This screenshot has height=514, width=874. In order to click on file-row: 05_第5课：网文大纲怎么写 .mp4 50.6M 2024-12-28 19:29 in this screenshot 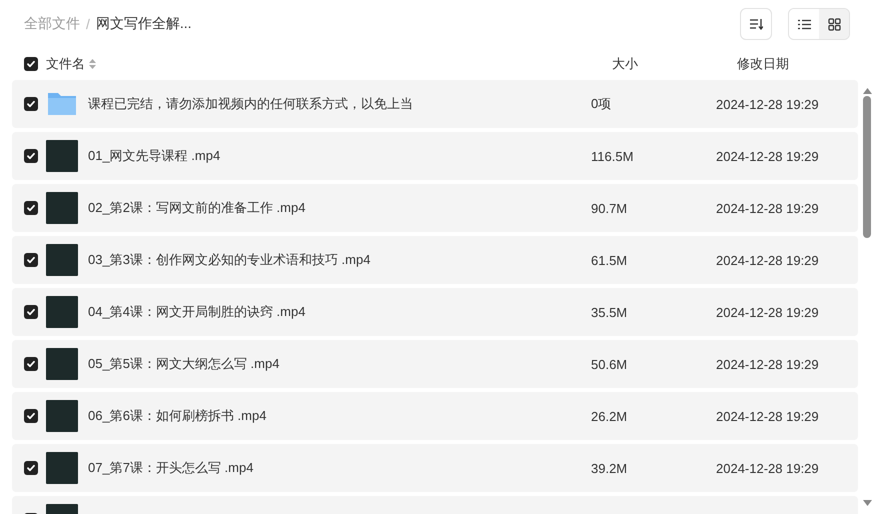, I will do `click(435, 364)`.